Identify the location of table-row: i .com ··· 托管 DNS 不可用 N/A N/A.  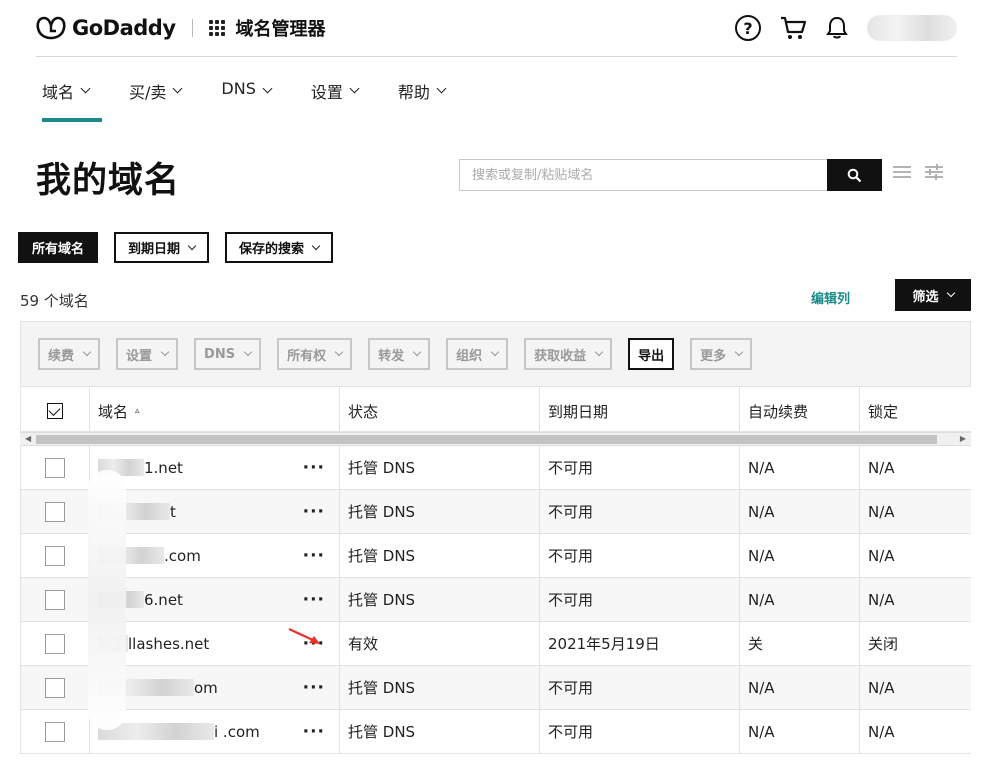
(495, 732).